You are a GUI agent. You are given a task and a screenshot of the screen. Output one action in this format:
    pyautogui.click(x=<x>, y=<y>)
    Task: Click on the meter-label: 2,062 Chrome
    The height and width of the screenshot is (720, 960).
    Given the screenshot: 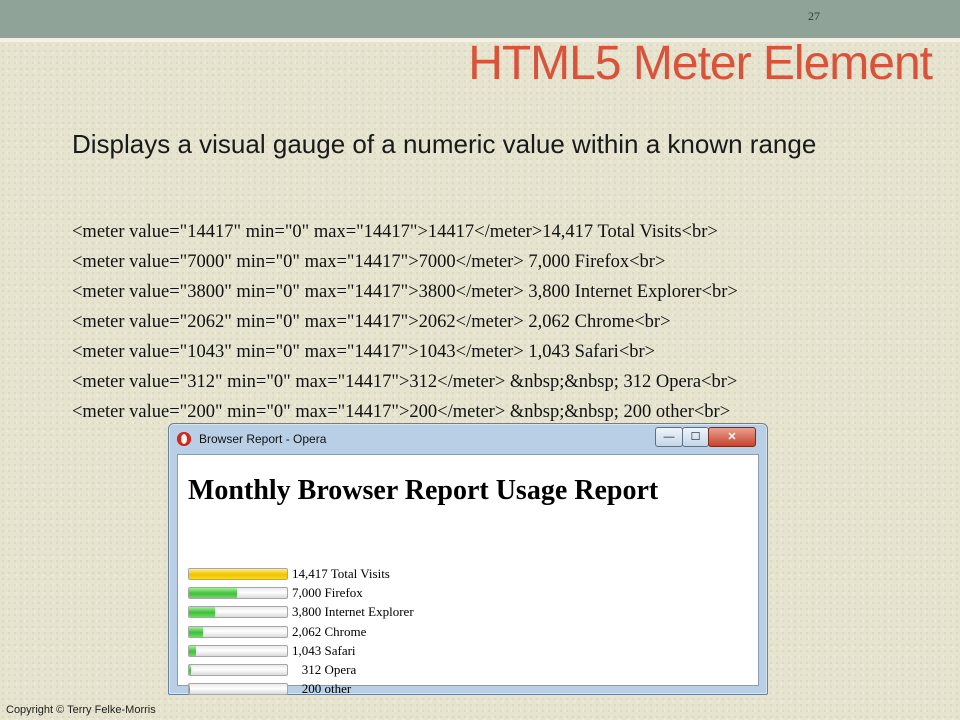 What is the action you would take?
    pyautogui.click(x=329, y=631)
    